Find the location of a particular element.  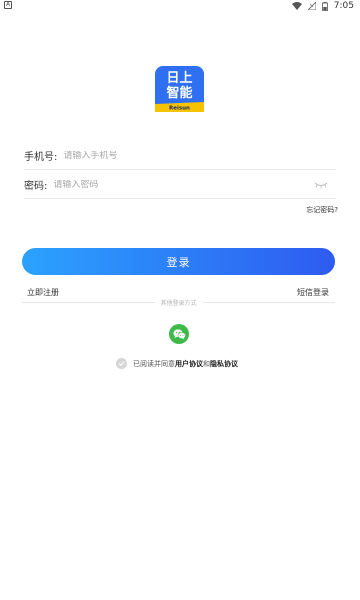

battery-icon is located at coordinates (324, 6).